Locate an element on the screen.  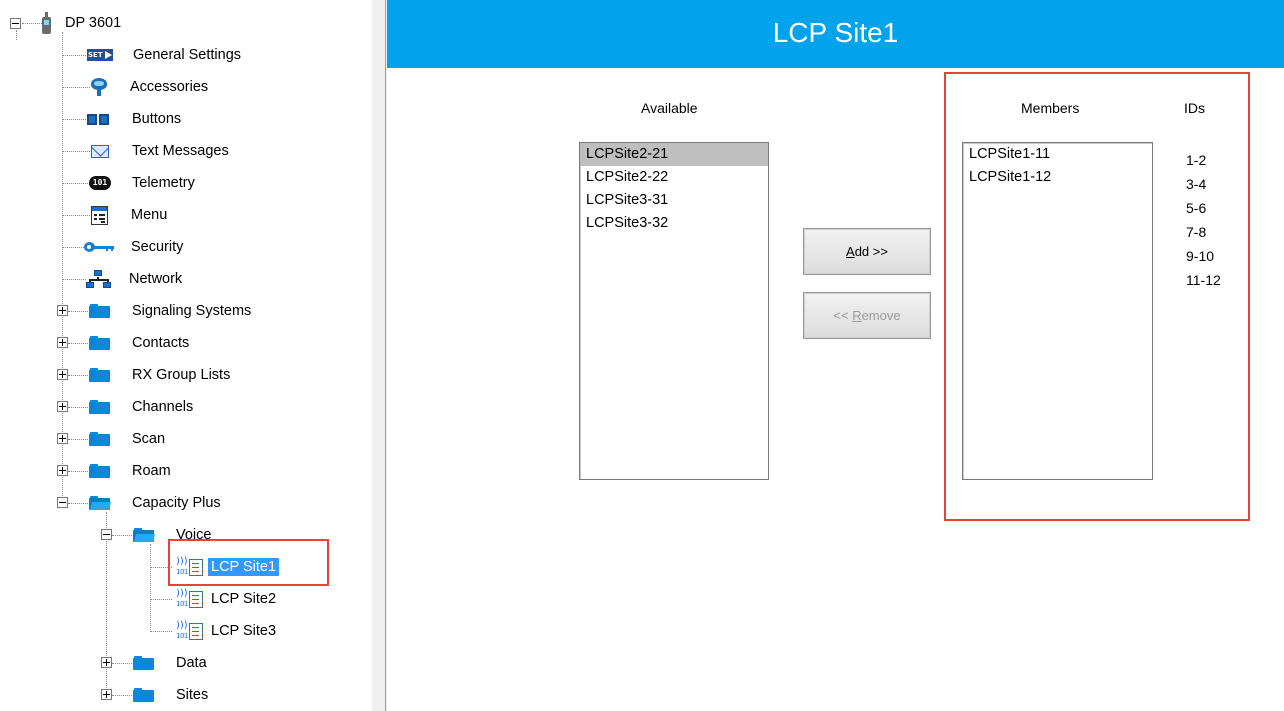
list-item: LCPSite1-11 is located at coordinates (1057, 154).